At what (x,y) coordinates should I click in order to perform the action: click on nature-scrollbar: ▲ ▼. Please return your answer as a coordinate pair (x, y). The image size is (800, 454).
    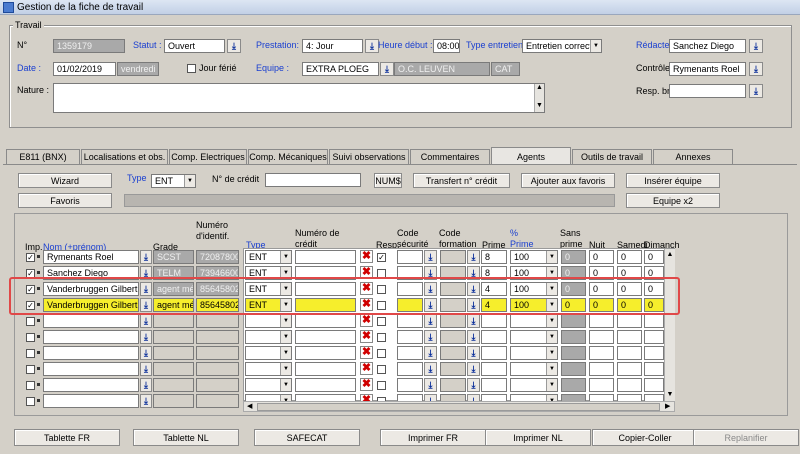
    Looking at the image, I should click on (539, 98).